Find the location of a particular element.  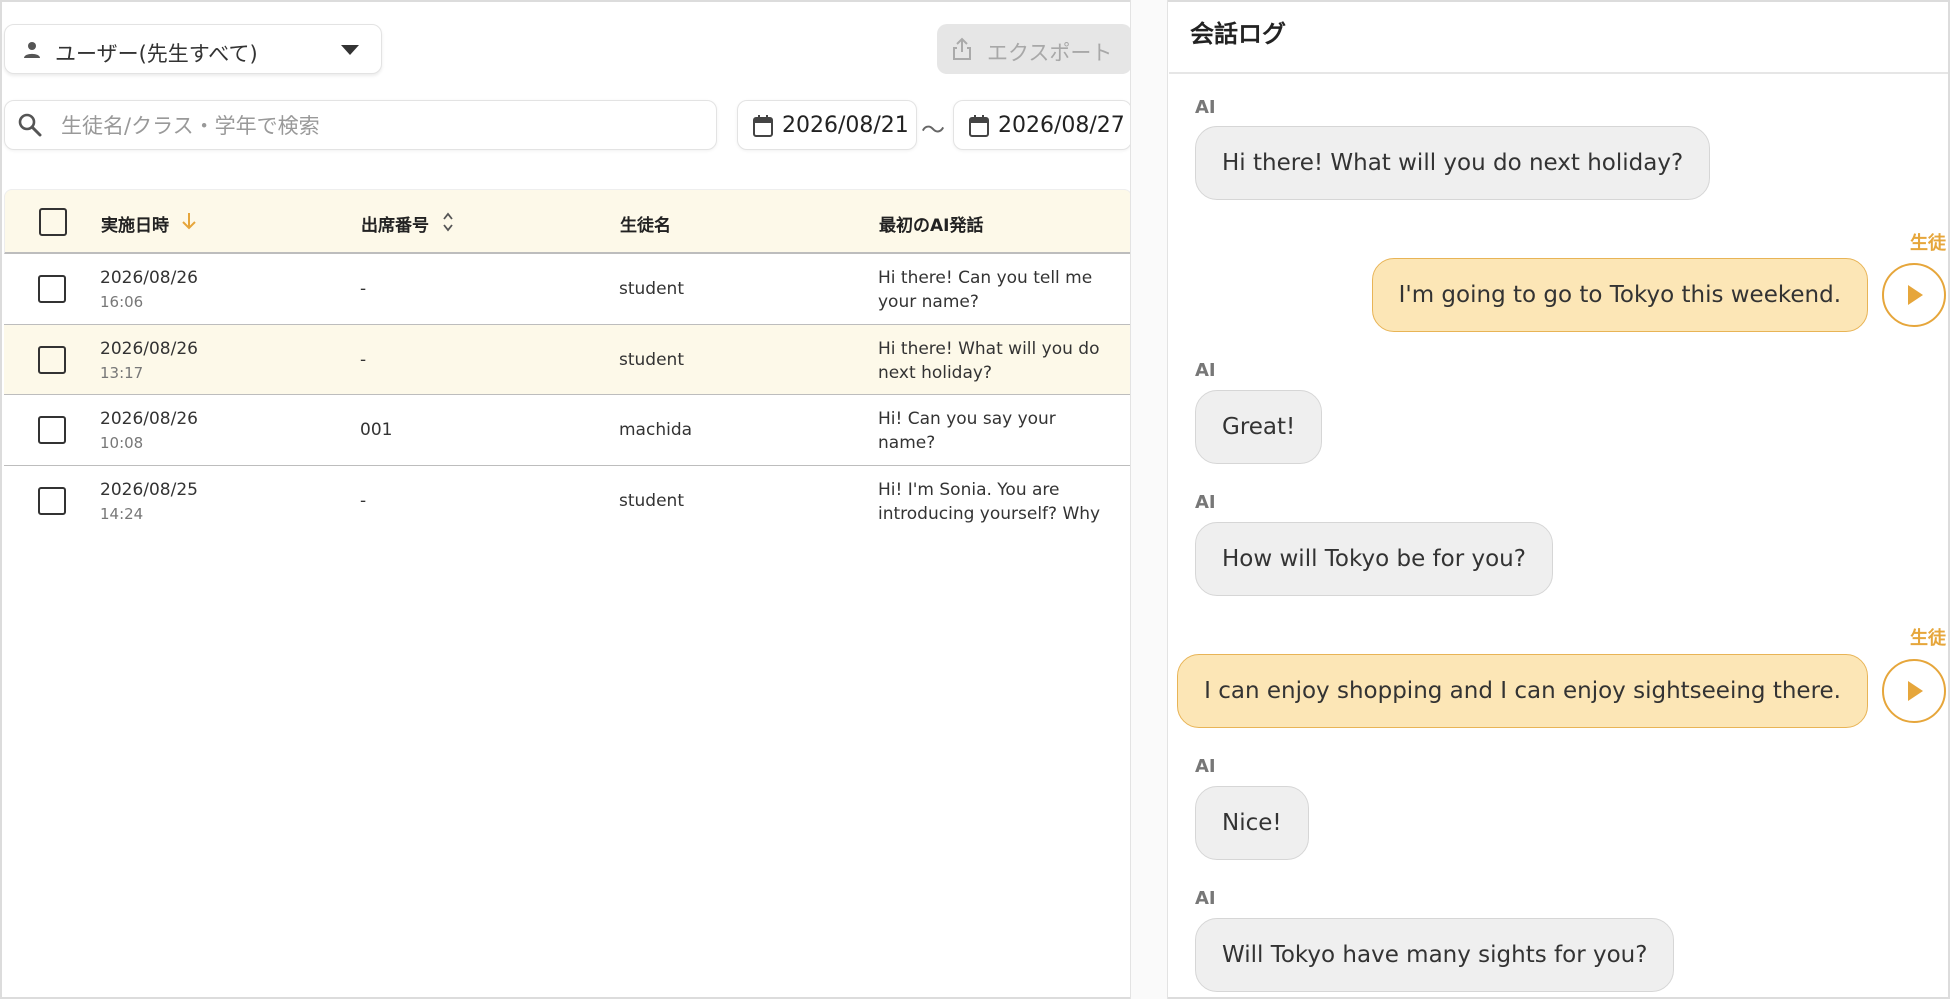

student-search is located at coordinates (360, 125).